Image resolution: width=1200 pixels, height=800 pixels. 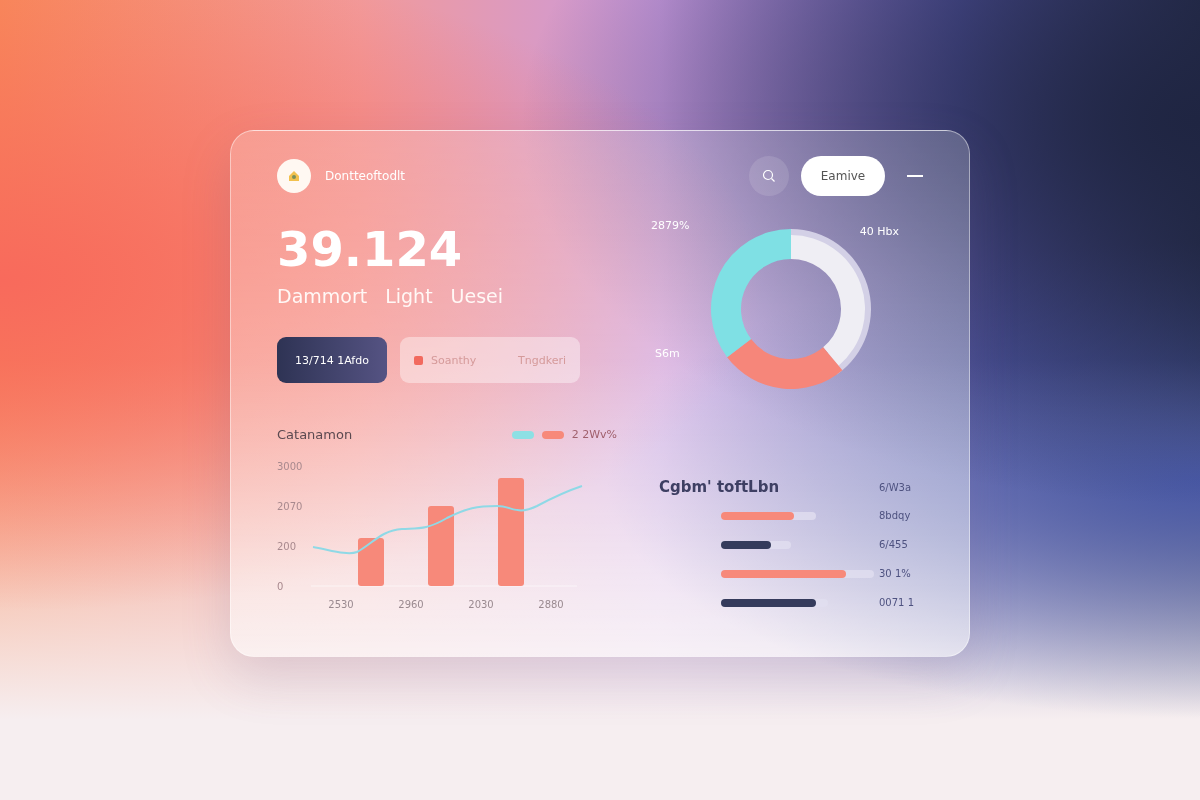 I want to click on headline-value: 39.124, so click(x=370, y=249).